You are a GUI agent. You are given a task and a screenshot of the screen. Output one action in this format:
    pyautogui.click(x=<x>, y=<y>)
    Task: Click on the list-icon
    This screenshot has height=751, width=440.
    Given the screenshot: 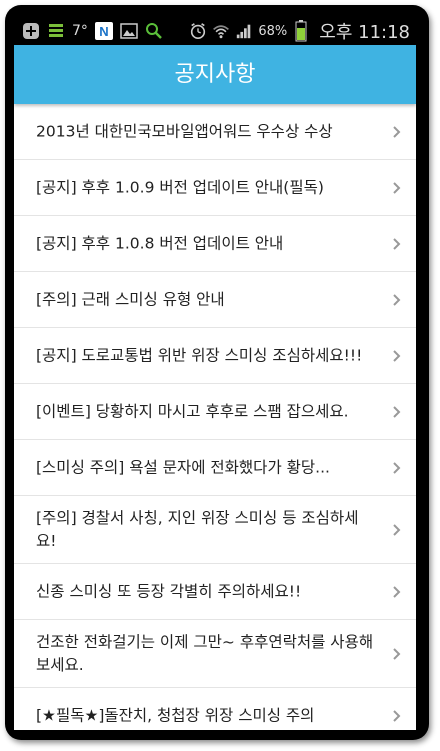 What is the action you would take?
    pyautogui.click(x=56, y=31)
    